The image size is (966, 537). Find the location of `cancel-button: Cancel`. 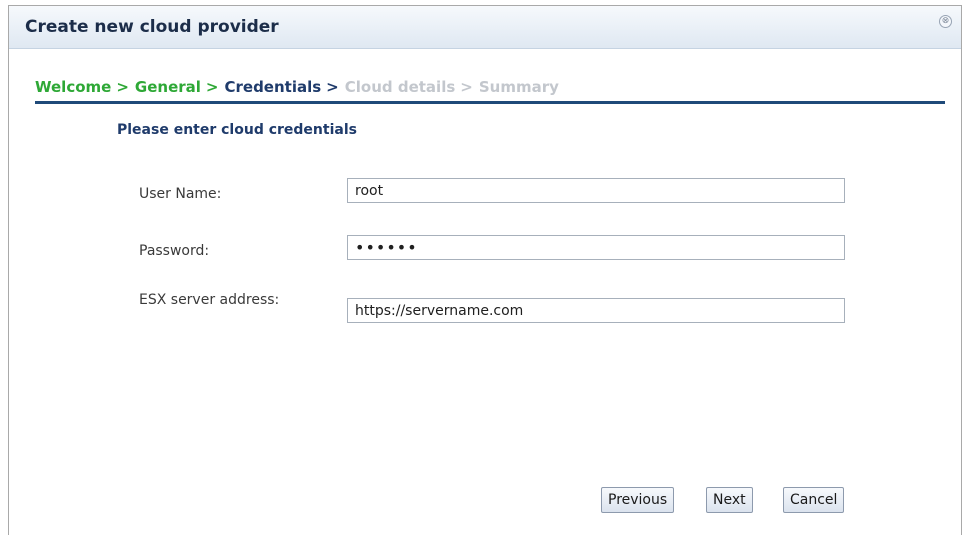

cancel-button: Cancel is located at coordinates (814, 500).